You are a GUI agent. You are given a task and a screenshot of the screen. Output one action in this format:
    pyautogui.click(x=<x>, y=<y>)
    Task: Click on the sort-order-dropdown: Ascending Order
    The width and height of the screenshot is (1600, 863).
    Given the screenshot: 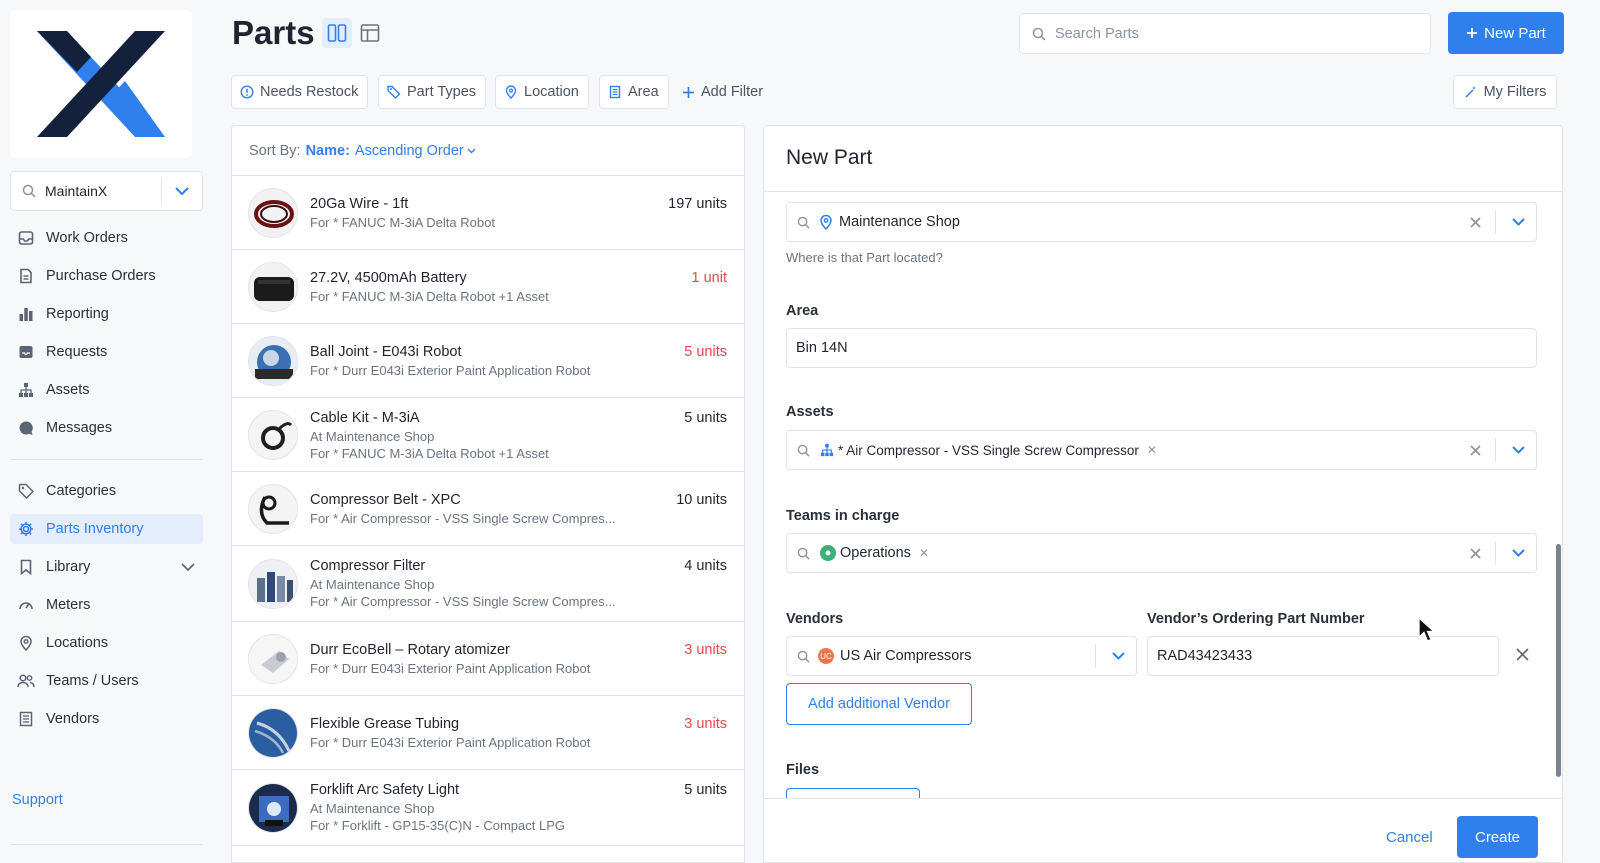 What is the action you would take?
    pyautogui.click(x=415, y=151)
    